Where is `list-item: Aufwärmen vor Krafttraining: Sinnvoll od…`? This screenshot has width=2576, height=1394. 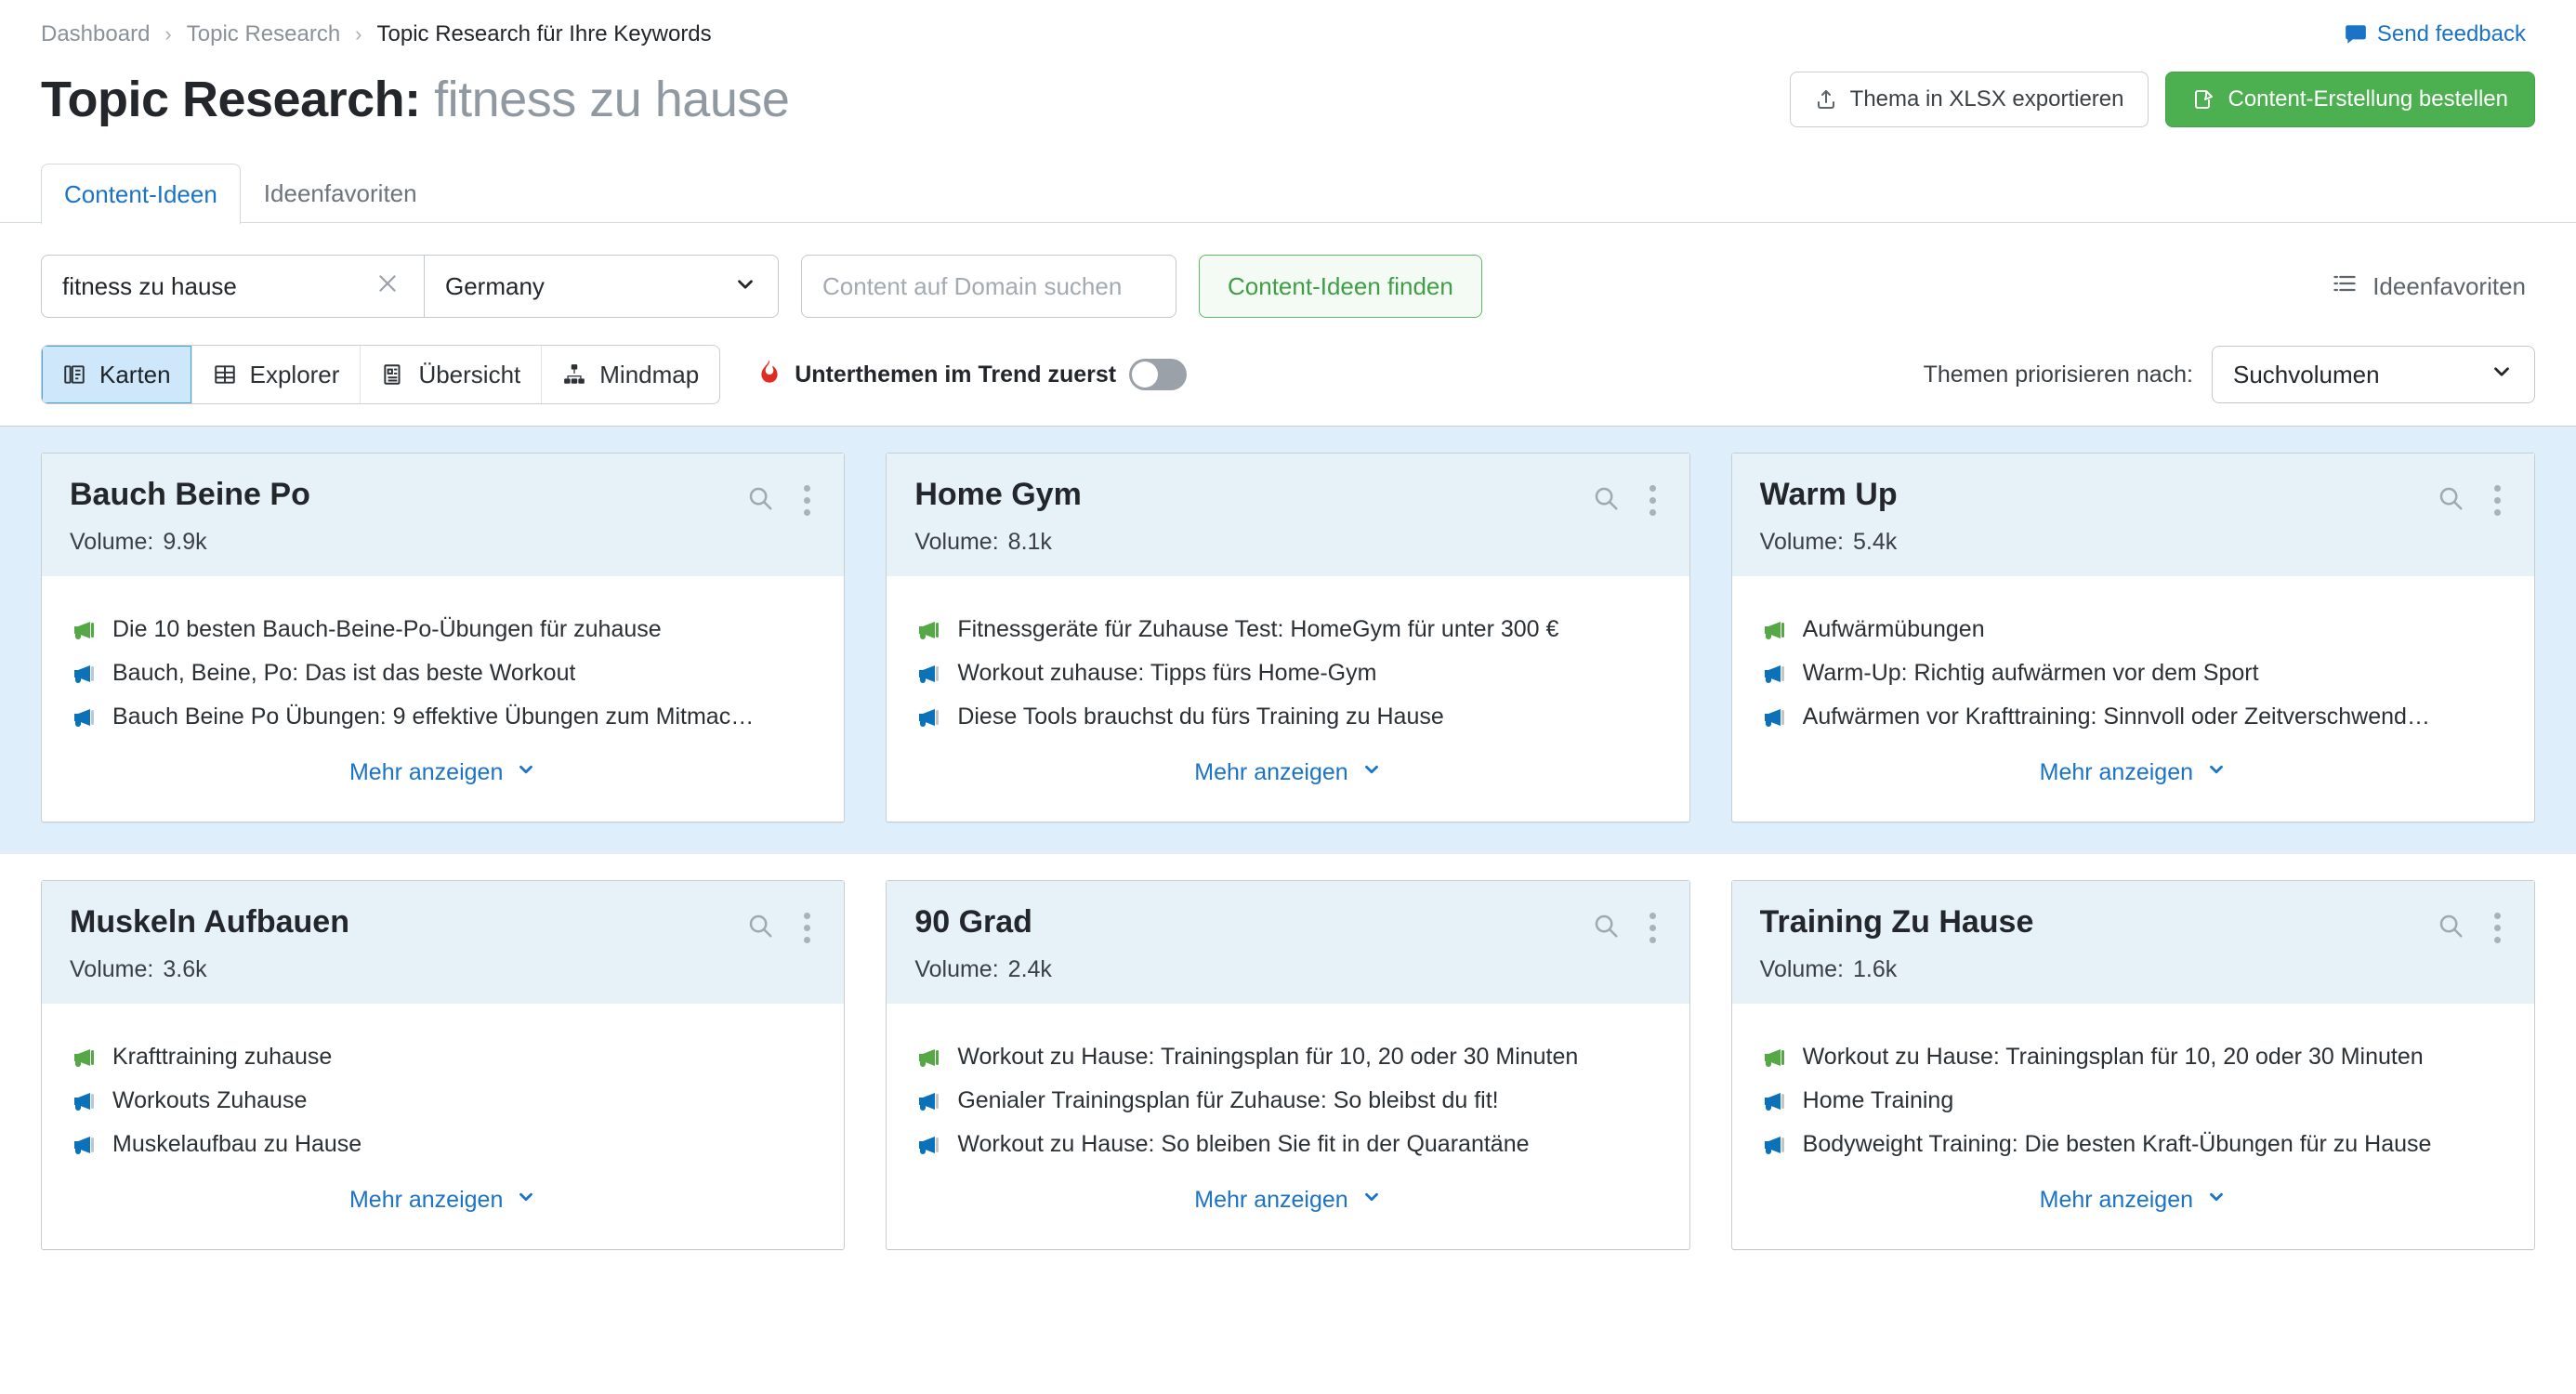
list-item: Aufwärmen vor Krafttraining: Sinnvoll od… is located at coordinates (2133, 717).